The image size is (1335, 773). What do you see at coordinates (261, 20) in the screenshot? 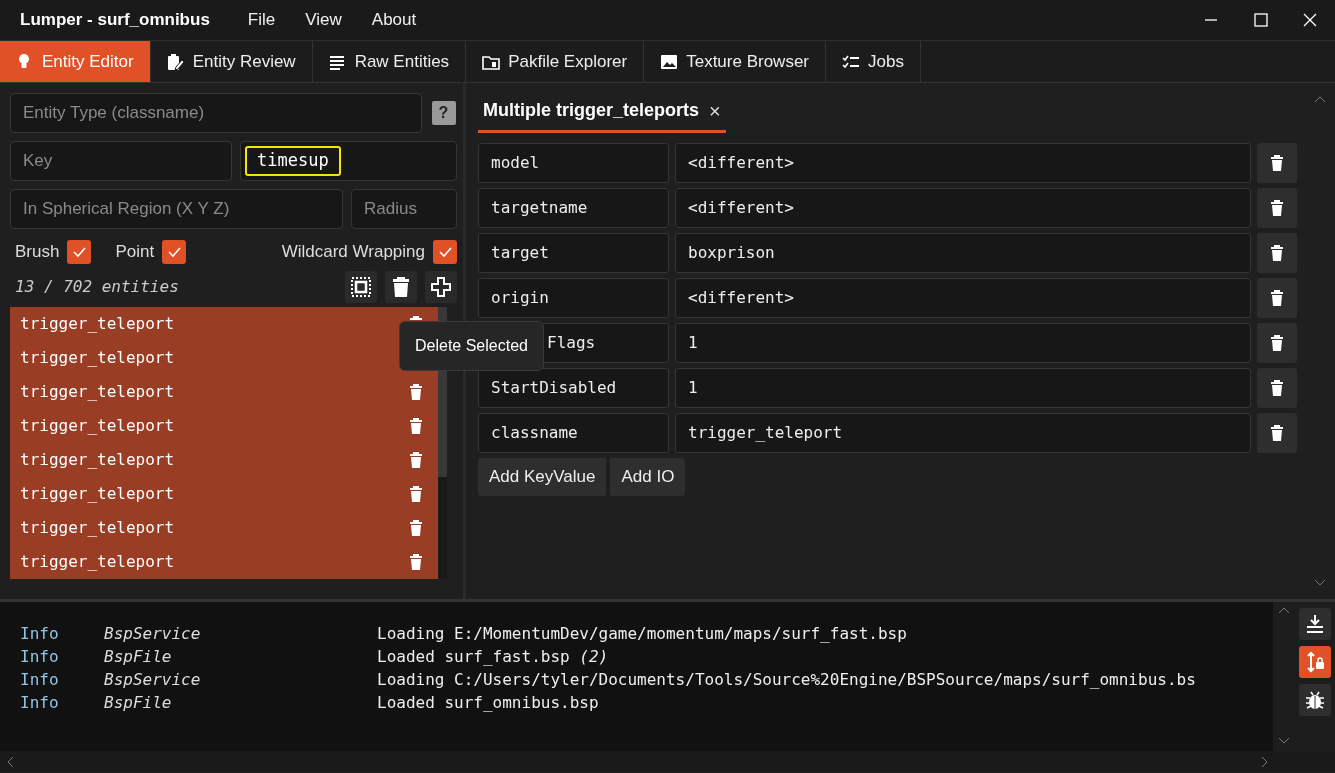
I see `menu-item: File` at bounding box center [261, 20].